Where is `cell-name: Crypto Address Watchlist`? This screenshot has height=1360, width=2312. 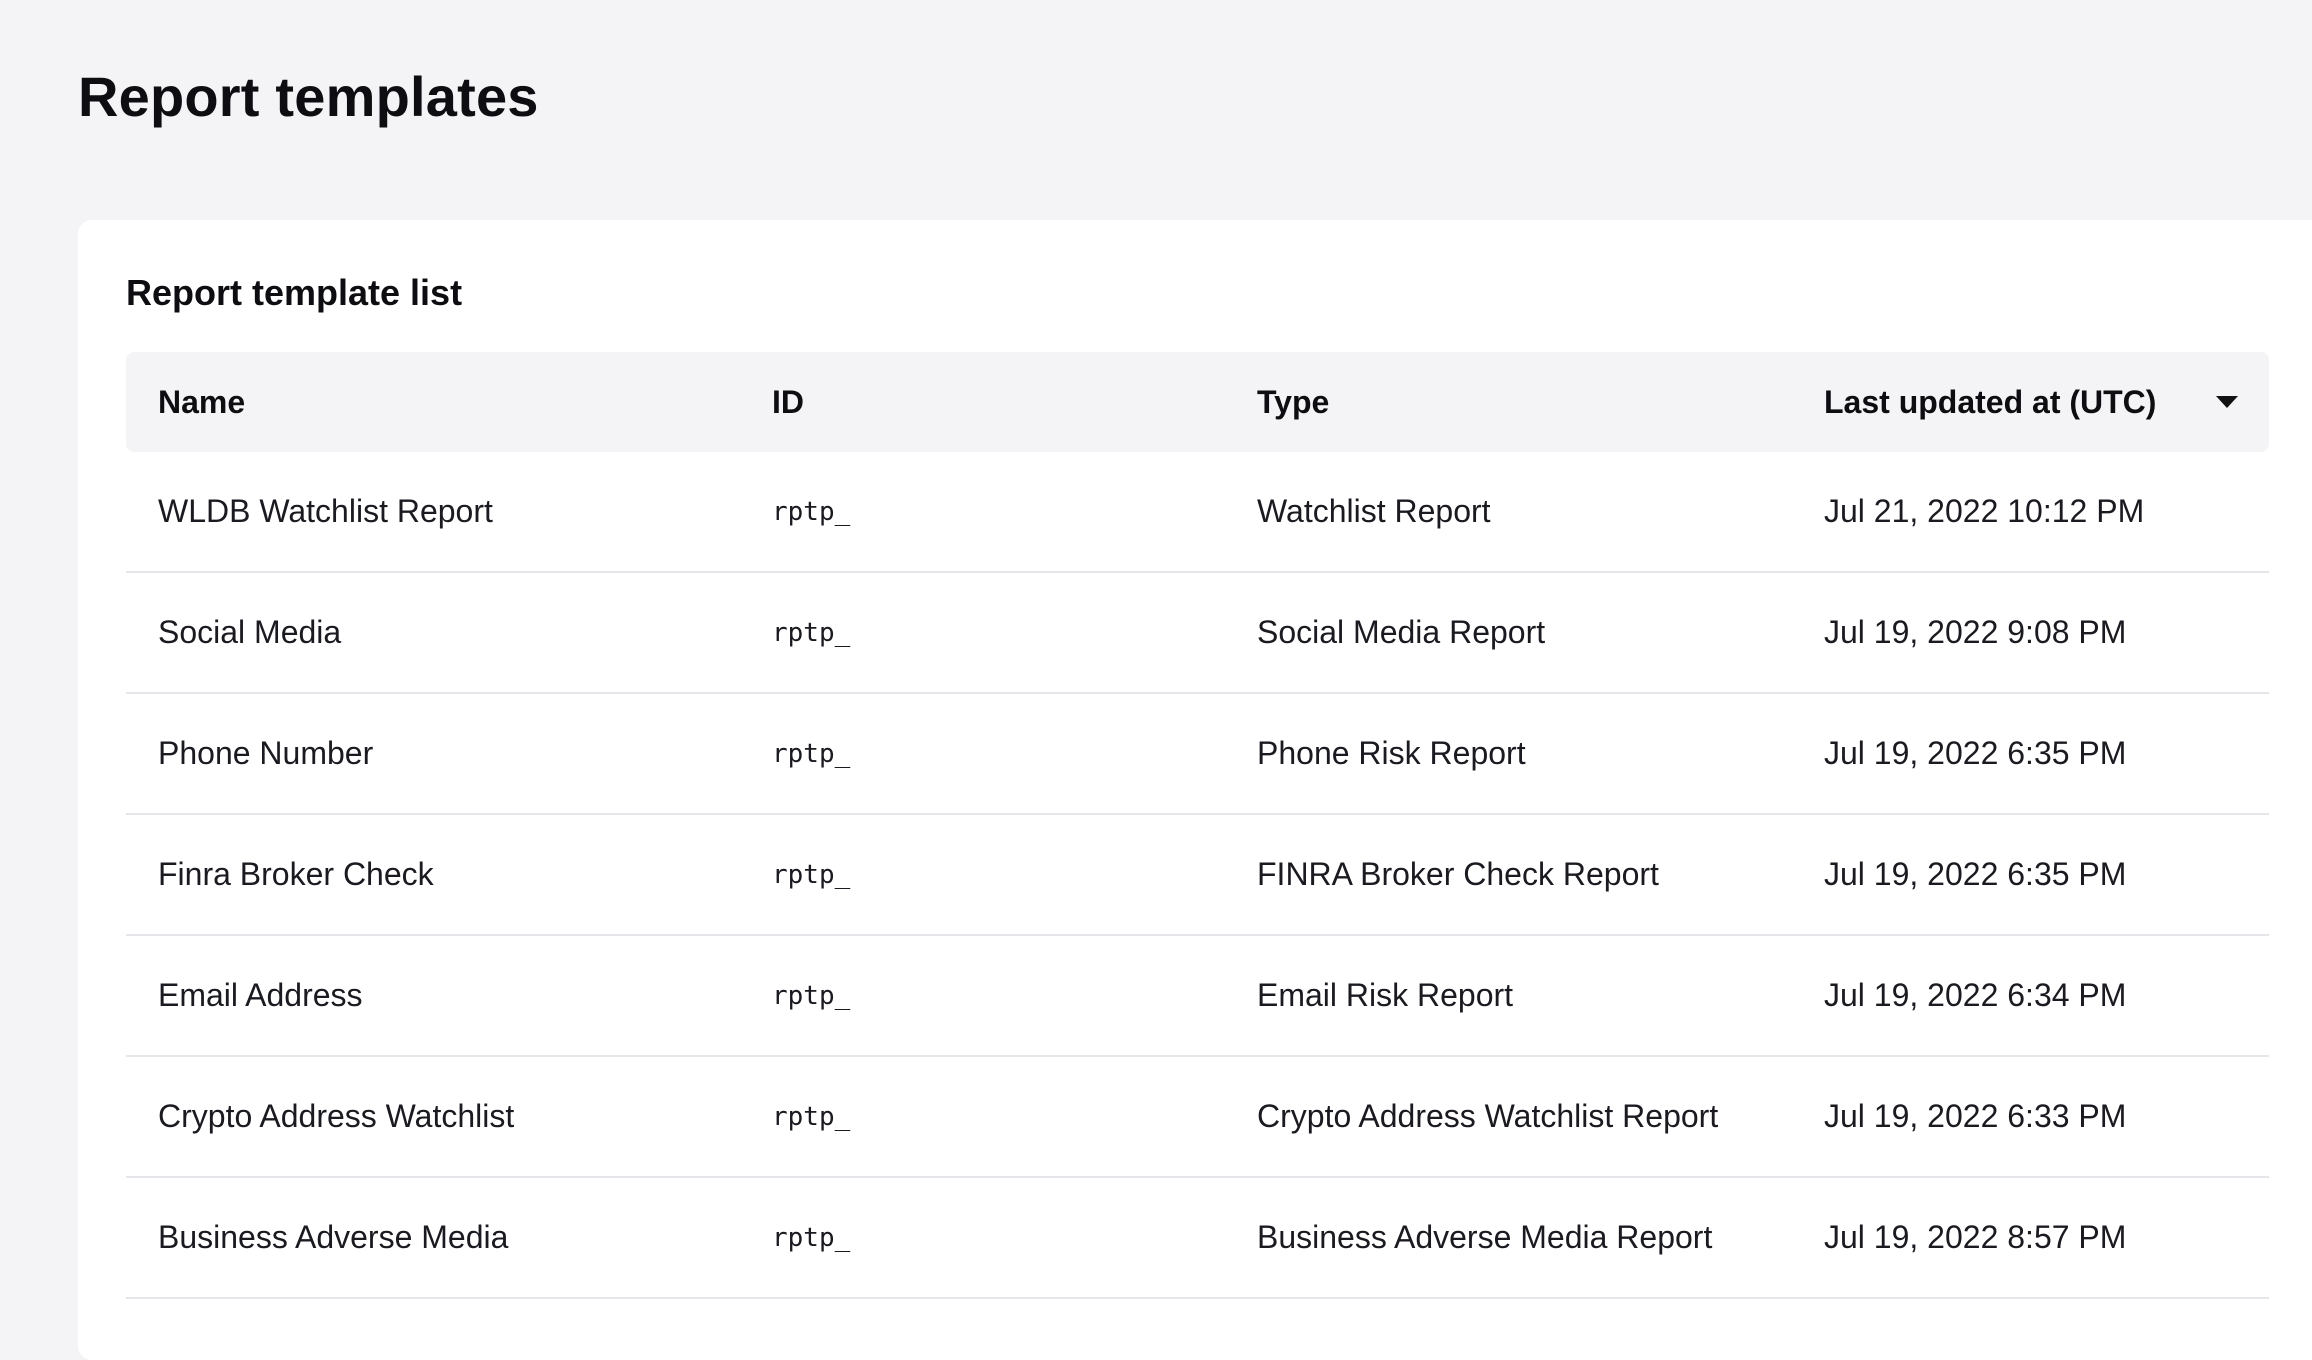 cell-name: Crypto Address Watchlist is located at coordinates (336, 1116).